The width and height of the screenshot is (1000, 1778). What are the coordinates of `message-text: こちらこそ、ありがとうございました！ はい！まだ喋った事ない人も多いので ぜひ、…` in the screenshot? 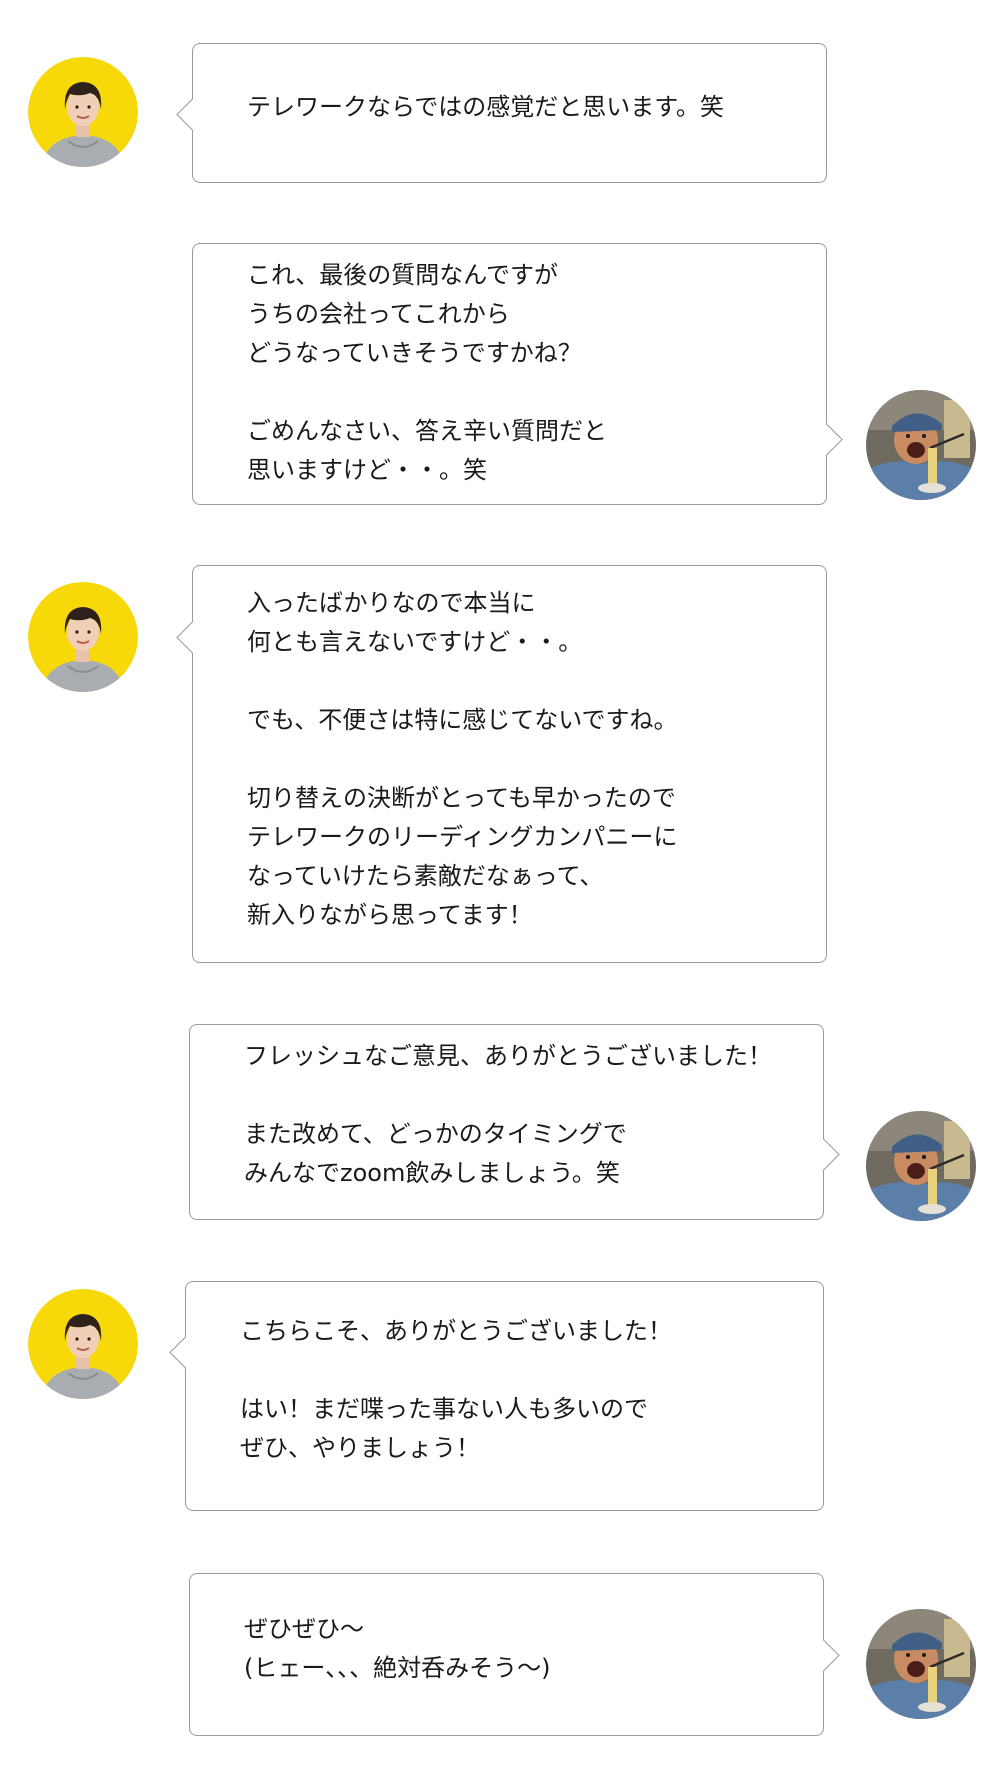 It's located at (456, 1389).